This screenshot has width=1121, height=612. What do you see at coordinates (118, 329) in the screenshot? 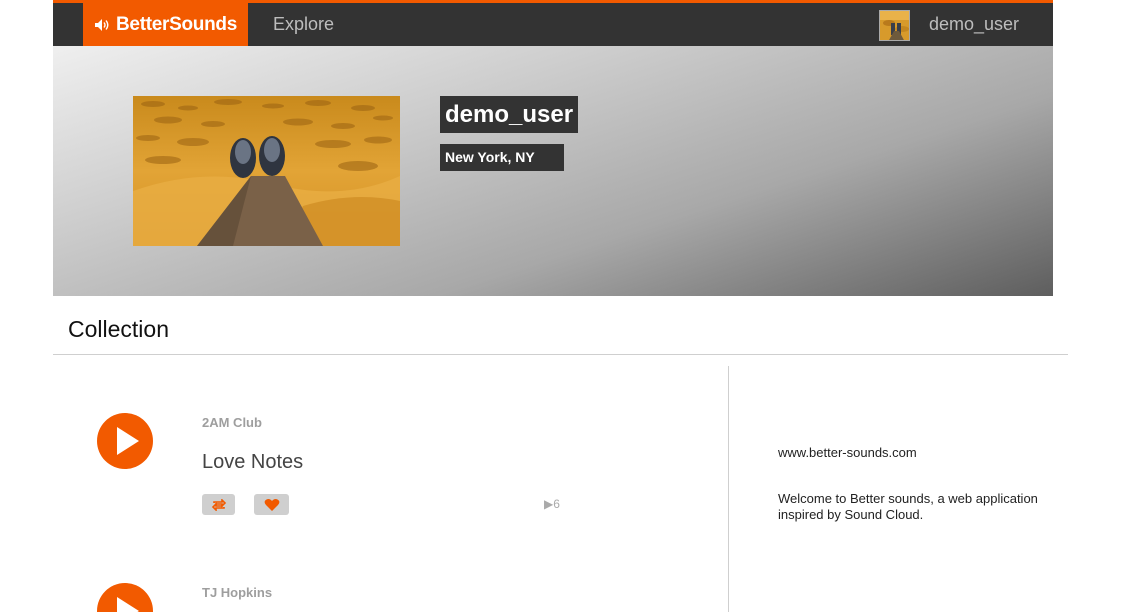
I see `section-title: Collection` at bounding box center [118, 329].